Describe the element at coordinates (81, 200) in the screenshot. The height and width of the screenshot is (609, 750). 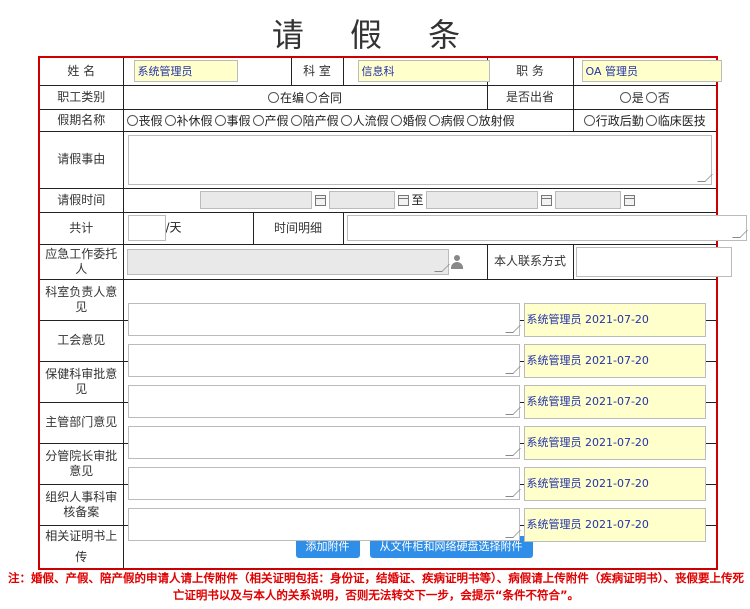
I see `time-label: 请假时间` at that location.